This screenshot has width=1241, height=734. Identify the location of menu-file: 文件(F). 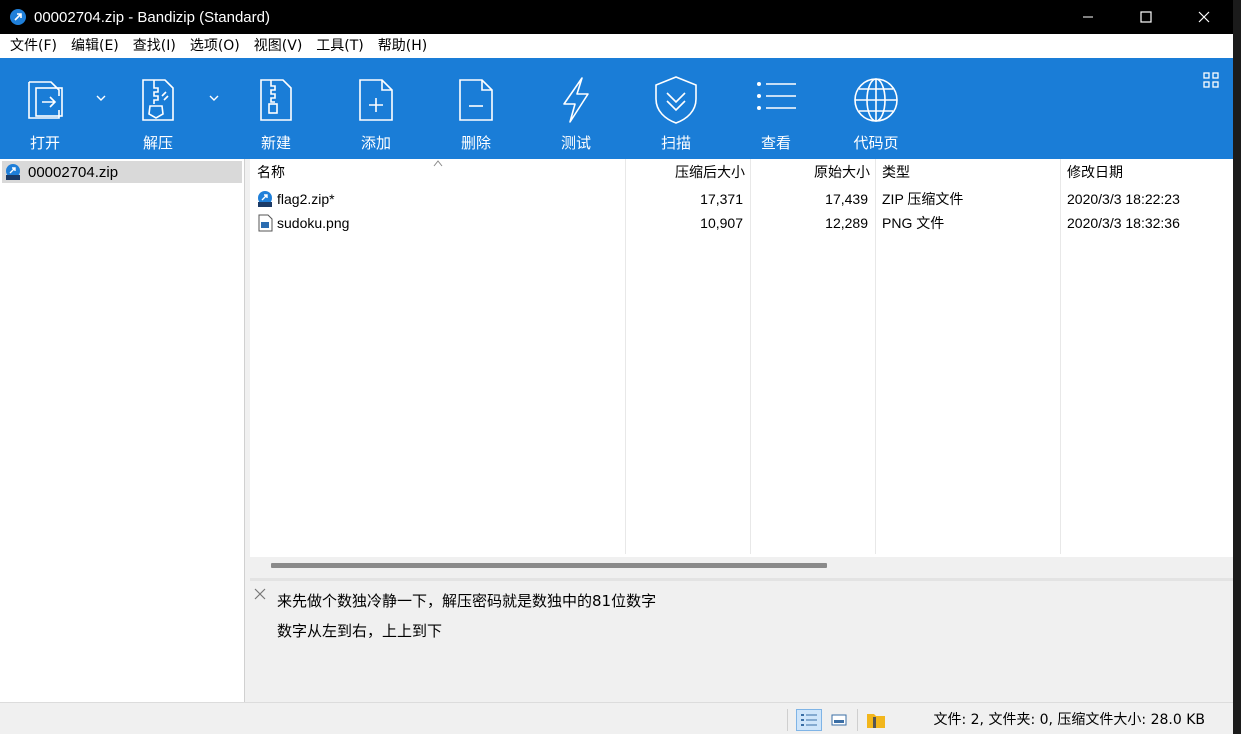
(33, 46).